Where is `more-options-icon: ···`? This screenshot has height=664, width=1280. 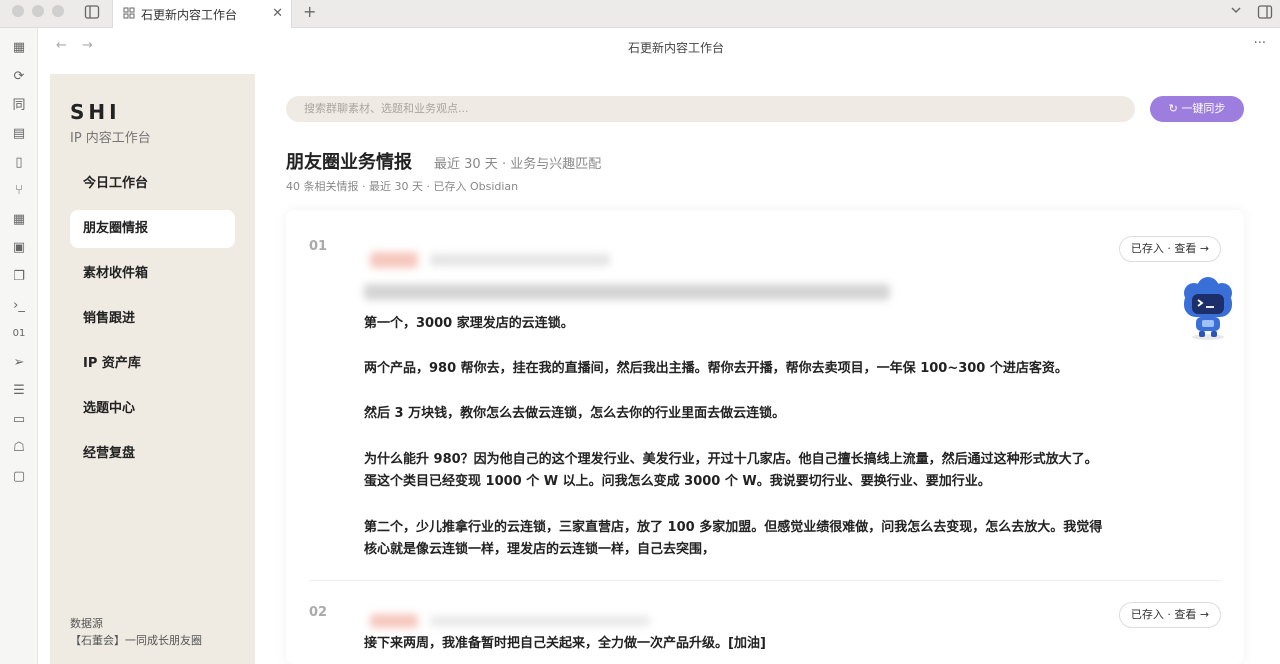 more-options-icon: ··· is located at coordinates (1260, 43).